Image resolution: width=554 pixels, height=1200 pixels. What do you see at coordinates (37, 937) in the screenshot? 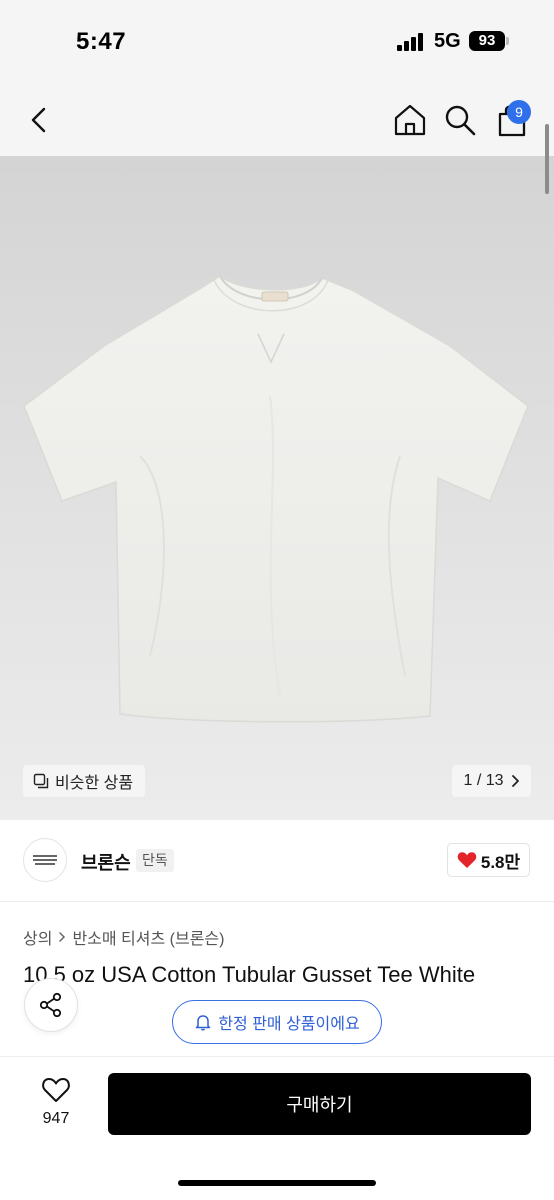
I see `breadcrumb-item-category: 상의` at bounding box center [37, 937].